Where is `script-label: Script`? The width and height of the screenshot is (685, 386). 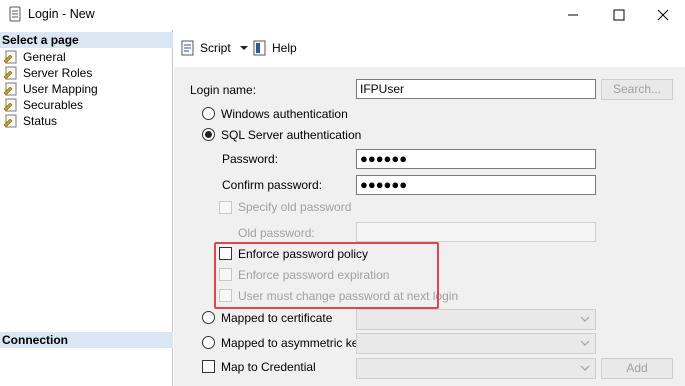
script-label: Script is located at coordinates (215, 48).